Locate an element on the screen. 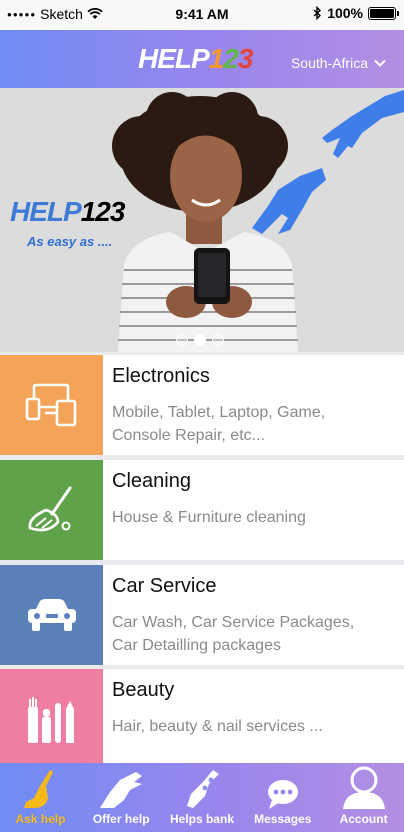  carousel-dot-active is located at coordinates (200, 340).